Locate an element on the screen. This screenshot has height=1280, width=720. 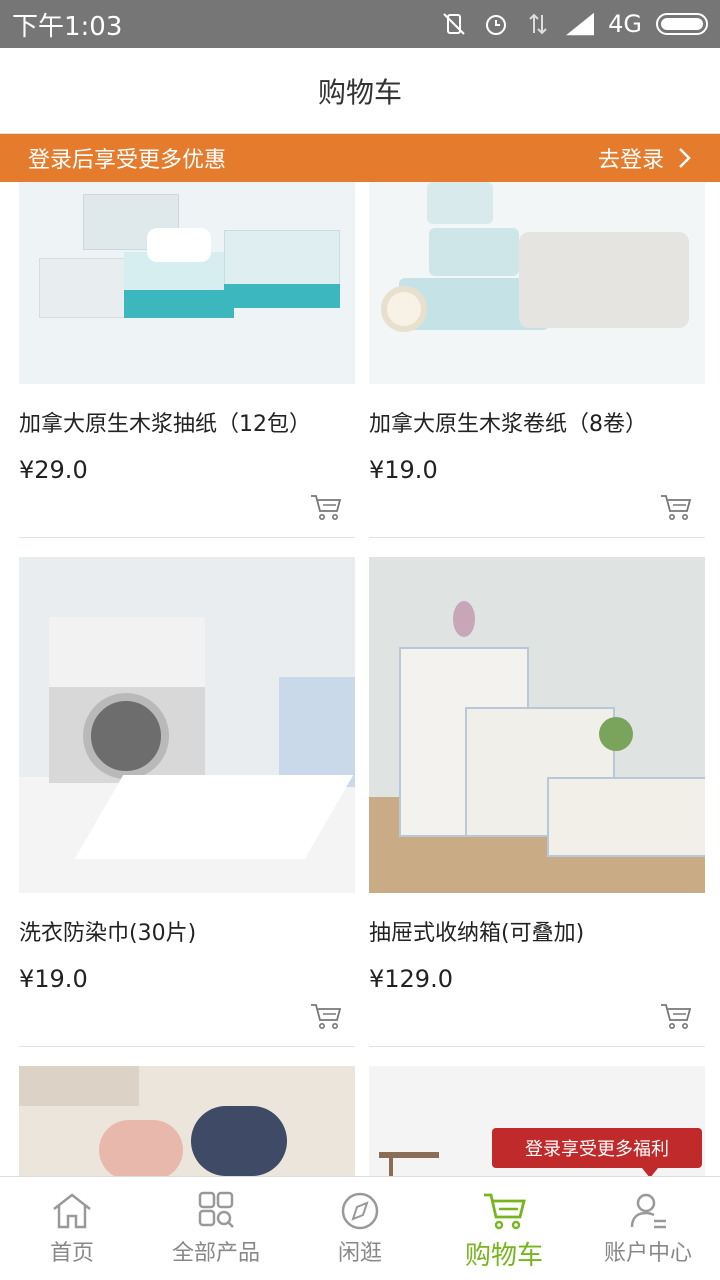
nav-account: 账户中心 is located at coordinates (648, 1228).